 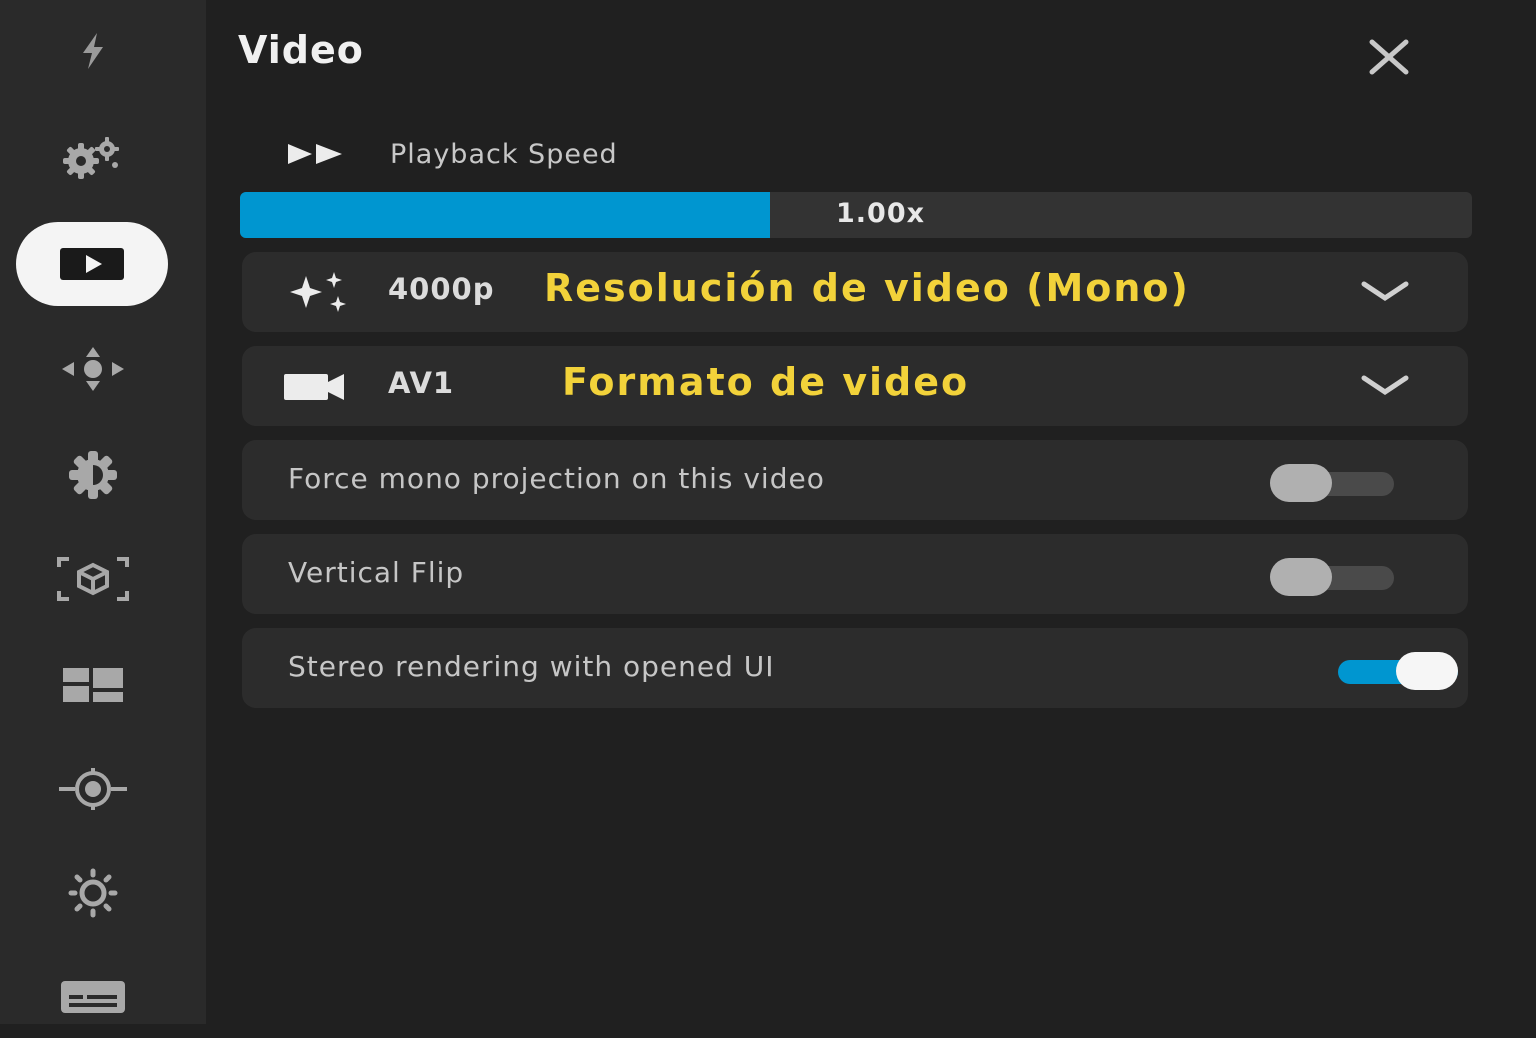 I want to click on target-icon, so click(x=93, y=789).